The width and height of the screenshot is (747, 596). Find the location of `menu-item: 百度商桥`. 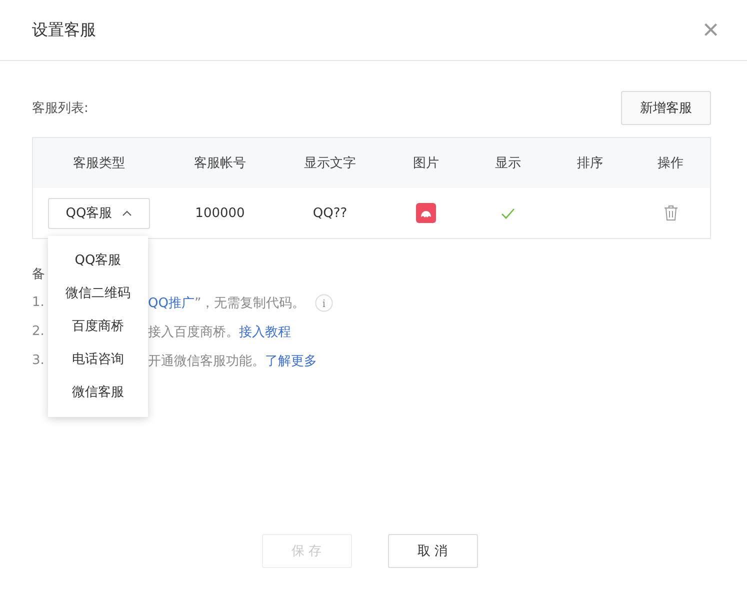

menu-item: 百度商桥 is located at coordinates (98, 326).